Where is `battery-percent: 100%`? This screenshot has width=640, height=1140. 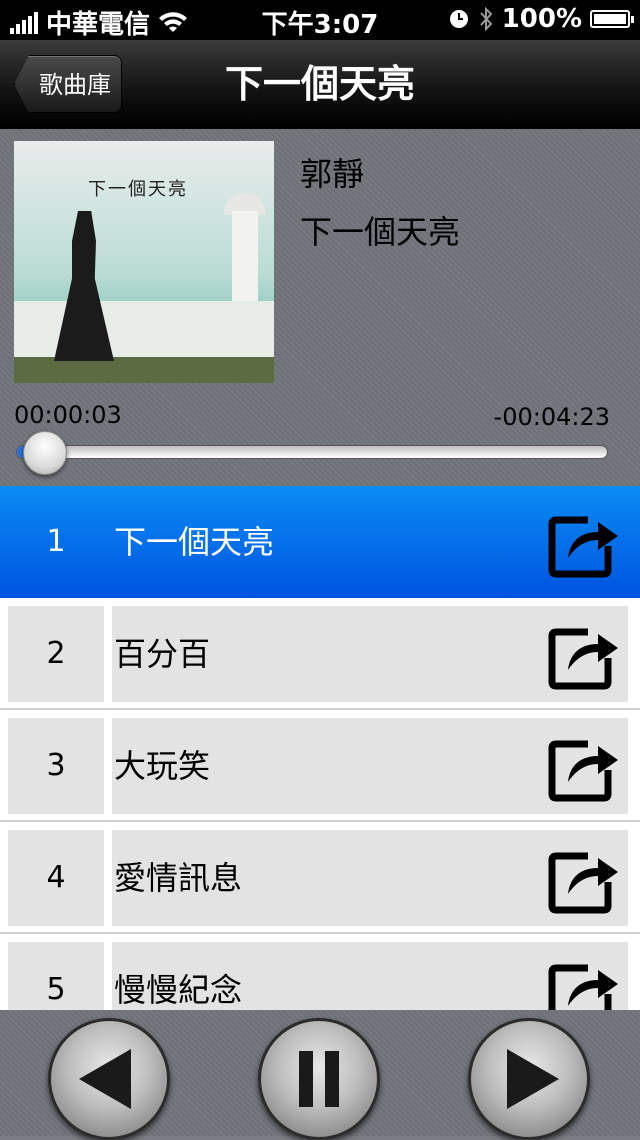 battery-percent: 100% is located at coordinates (541, 19).